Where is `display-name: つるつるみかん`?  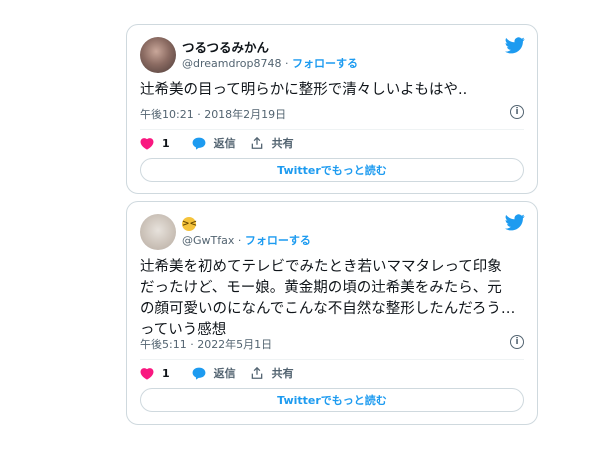 display-name: つるつるみかん is located at coordinates (225, 46).